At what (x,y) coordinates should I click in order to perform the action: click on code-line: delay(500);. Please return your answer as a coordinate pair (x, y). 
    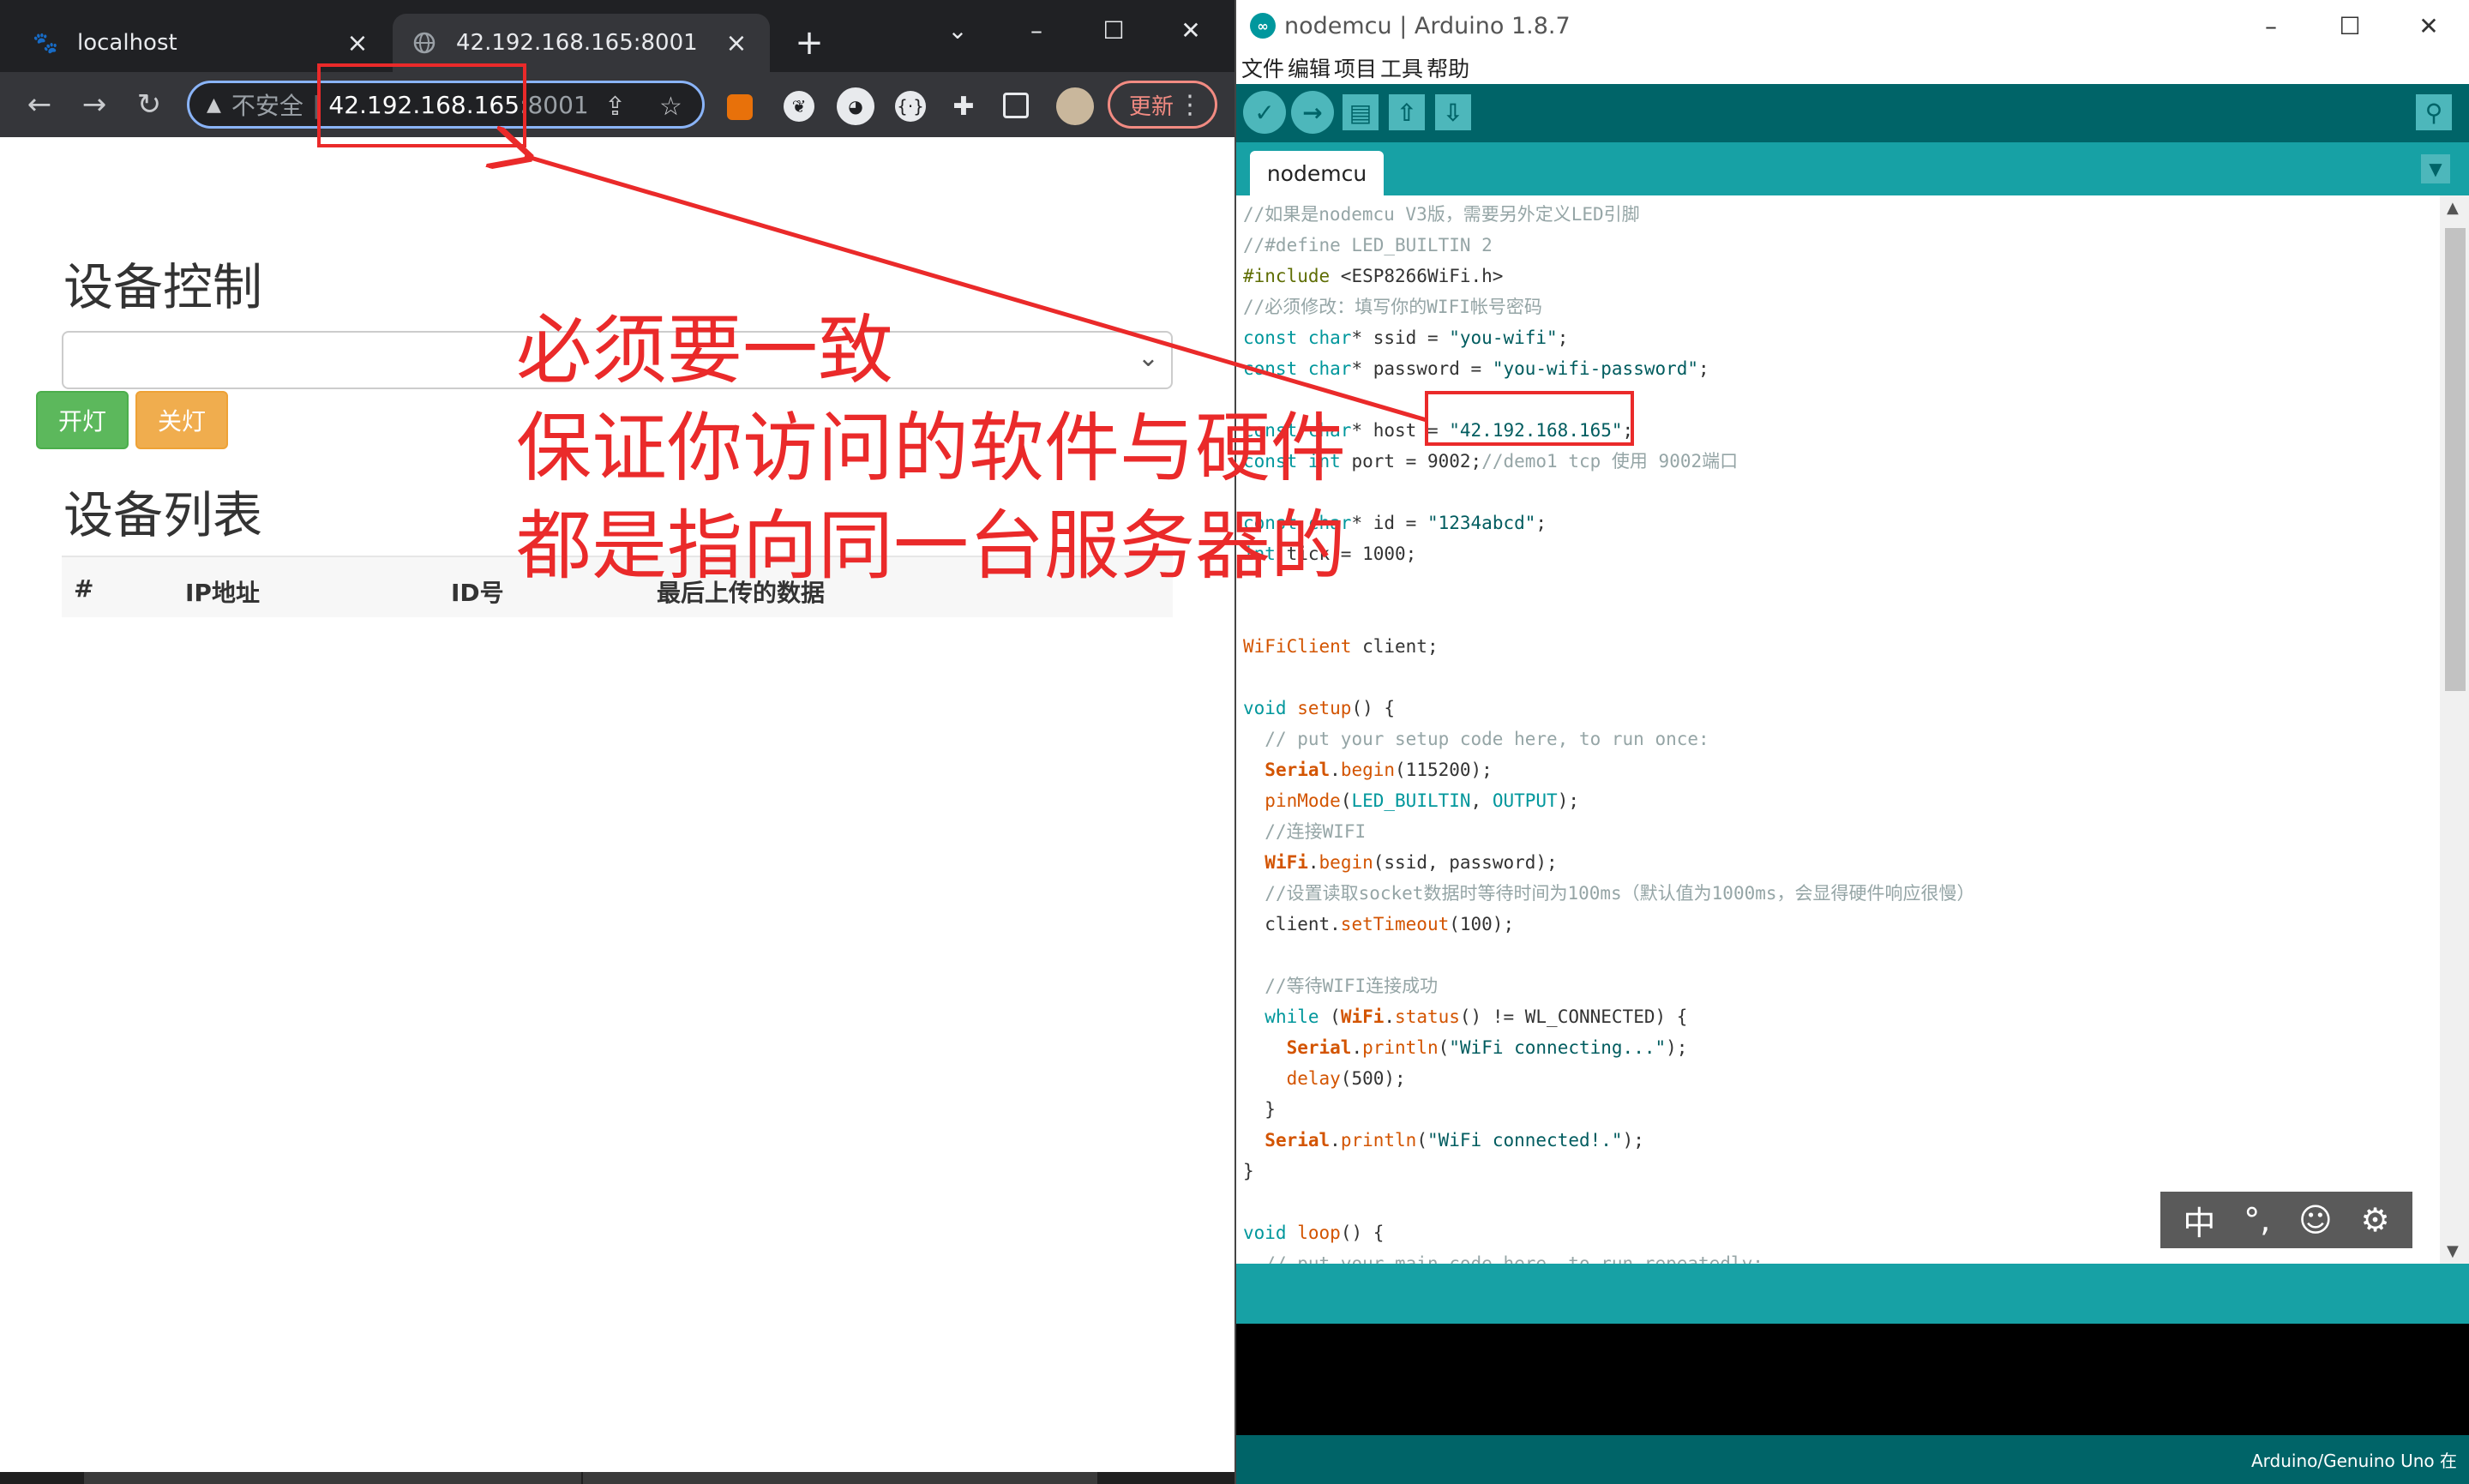
    Looking at the image, I should click on (1346, 1078).